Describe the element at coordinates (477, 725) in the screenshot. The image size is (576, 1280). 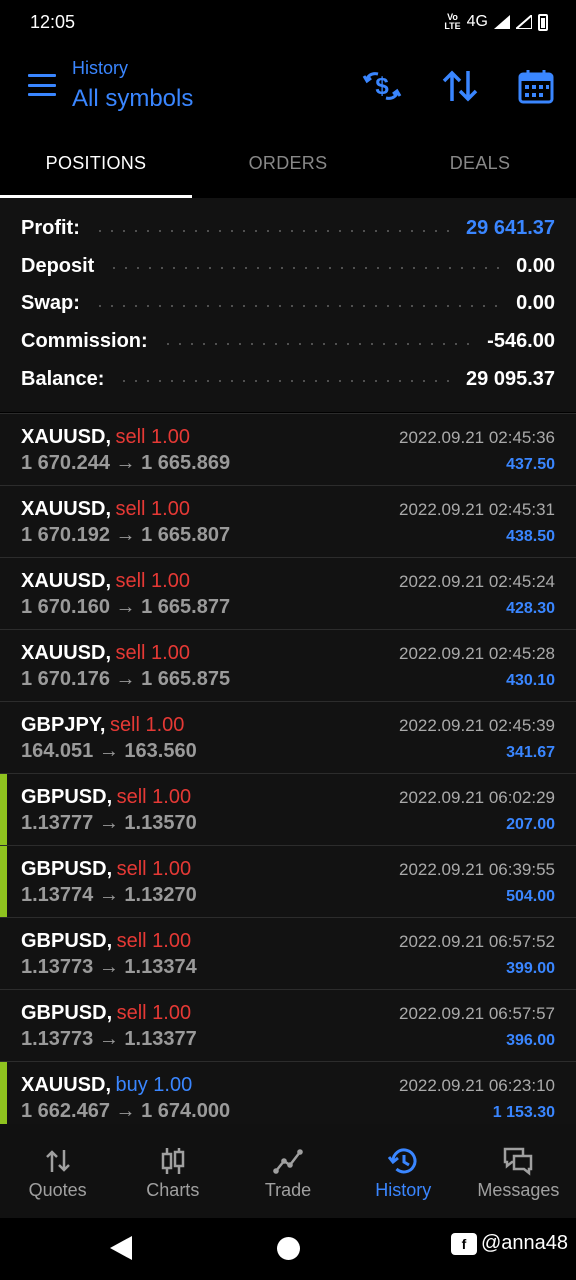
I see `deal-time: 2022.09.21 02:45:39` at that location.